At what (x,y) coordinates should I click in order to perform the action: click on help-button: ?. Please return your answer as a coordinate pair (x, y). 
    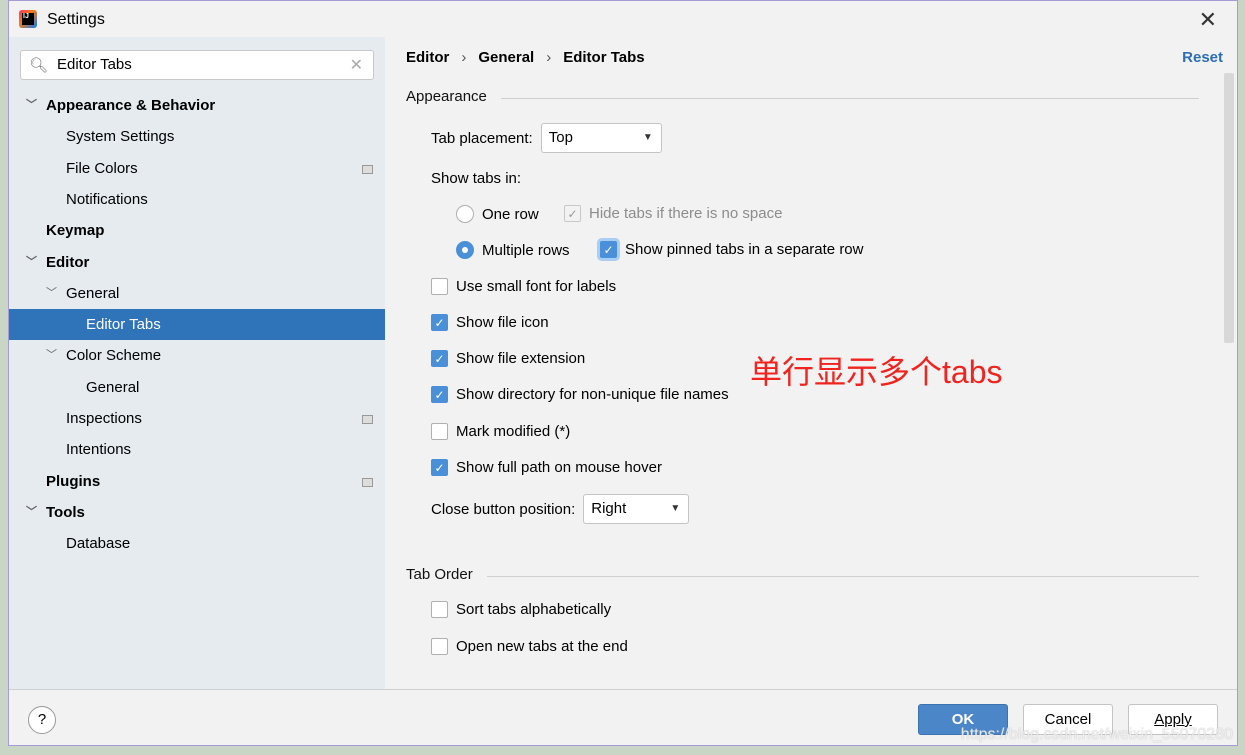
    Looking at the image, I should click on (42, 720).